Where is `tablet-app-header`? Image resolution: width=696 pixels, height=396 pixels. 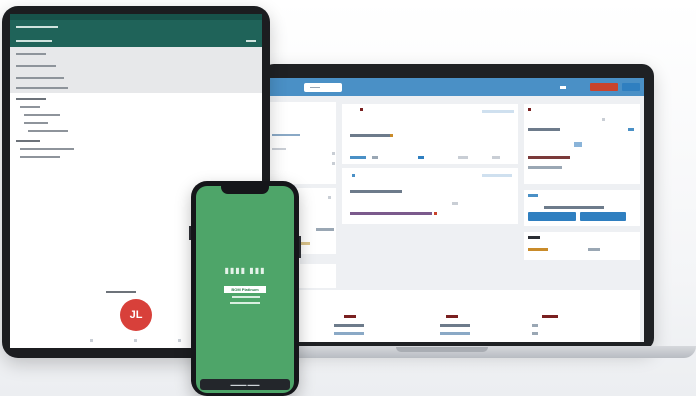
tablet-app-header is located at coordinates (136, 30).